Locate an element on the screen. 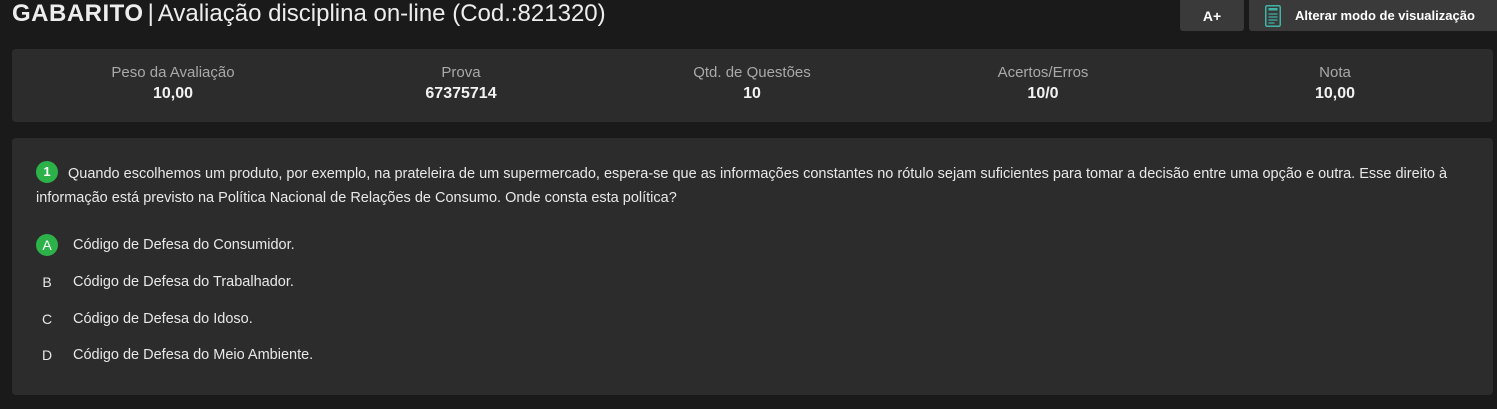  change-view-mode-button: Alterar modo de visualização is located at coordinates (1373, 15).